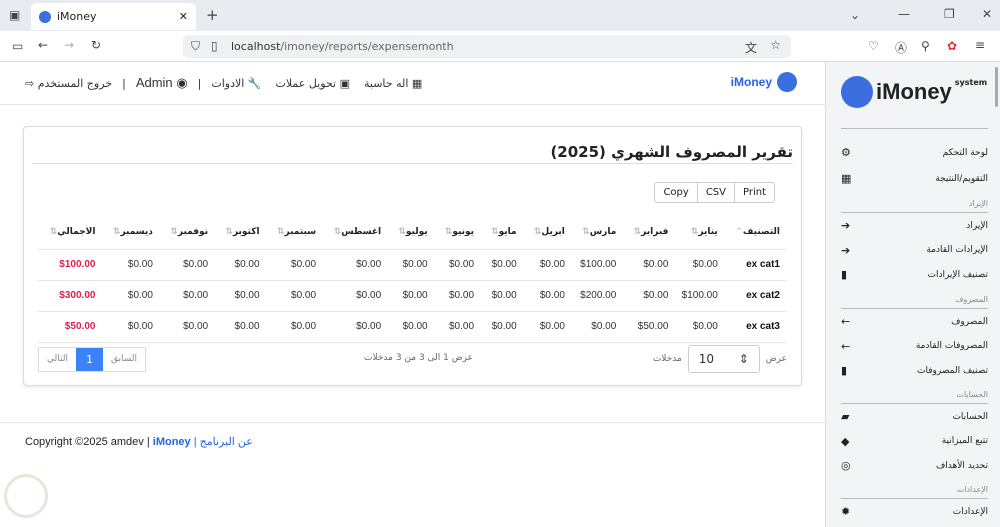 This screenshot has height=527, width=1000. What do you see at coordinates (914, 92) in the screenshot?
I see `sidebar-logo: iMoney system` at bounding box center [914, 92].